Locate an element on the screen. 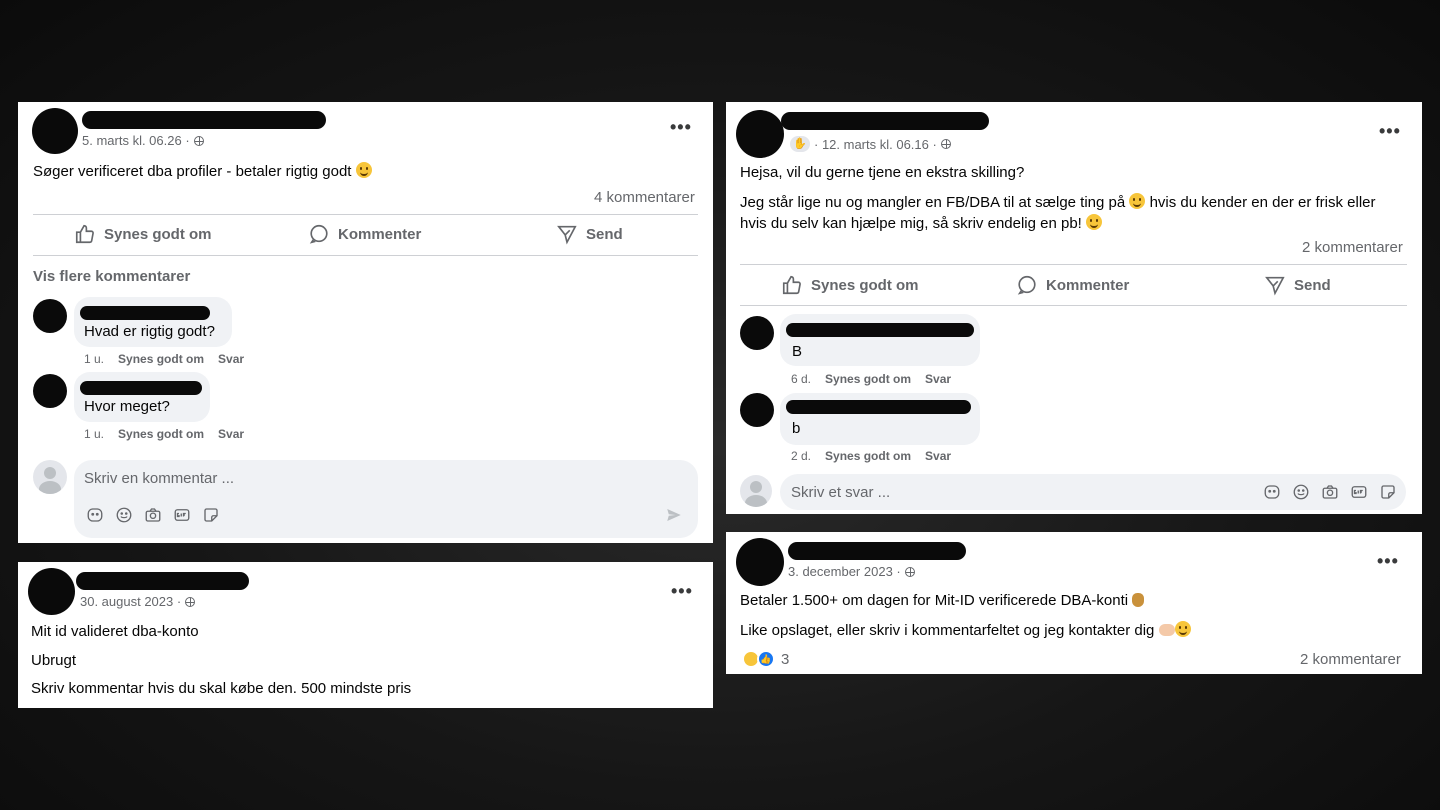  view-more-comments-link: Vis flere kommentarer is located at coordinates (111, 276).